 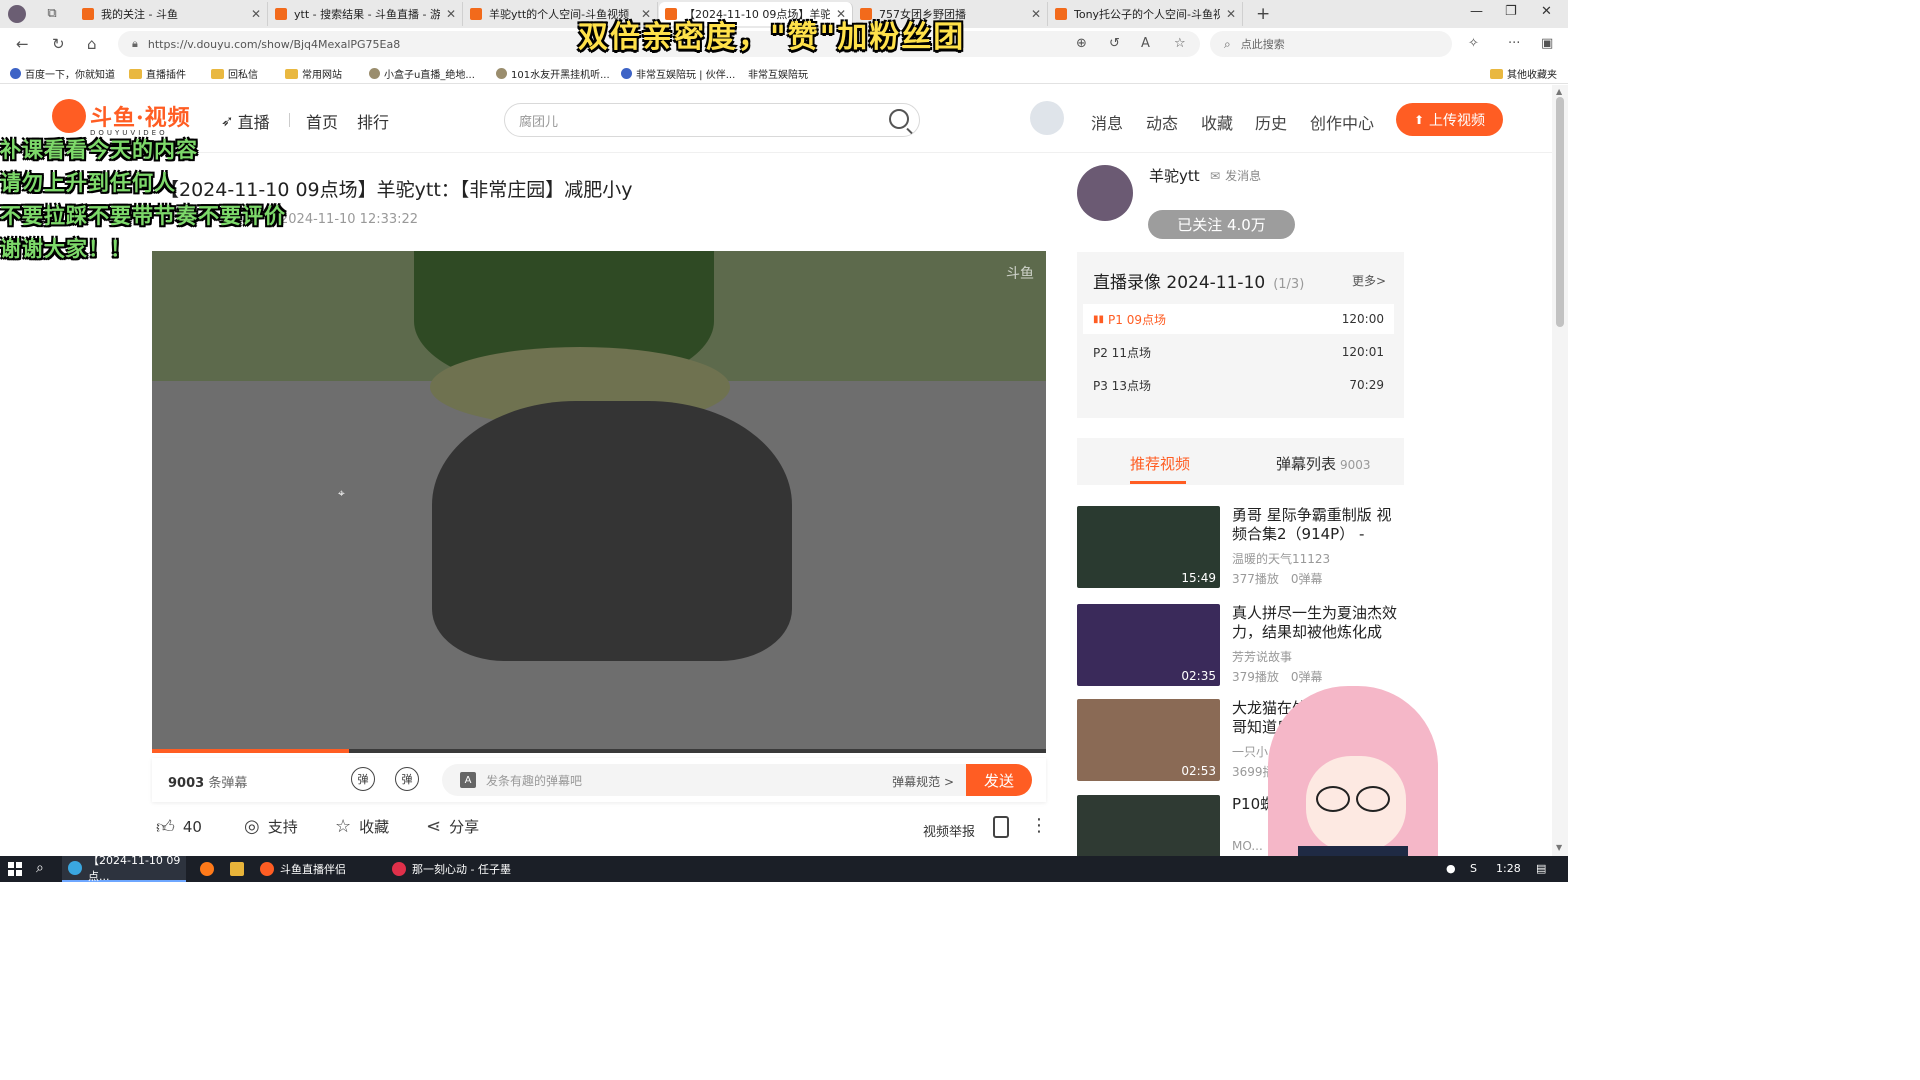 What do you see at coordinates (1323, 463) in the screenshot?
I see `tab-danmu-list: 弹幕列表 9003` at bounding box center [1323, 463].